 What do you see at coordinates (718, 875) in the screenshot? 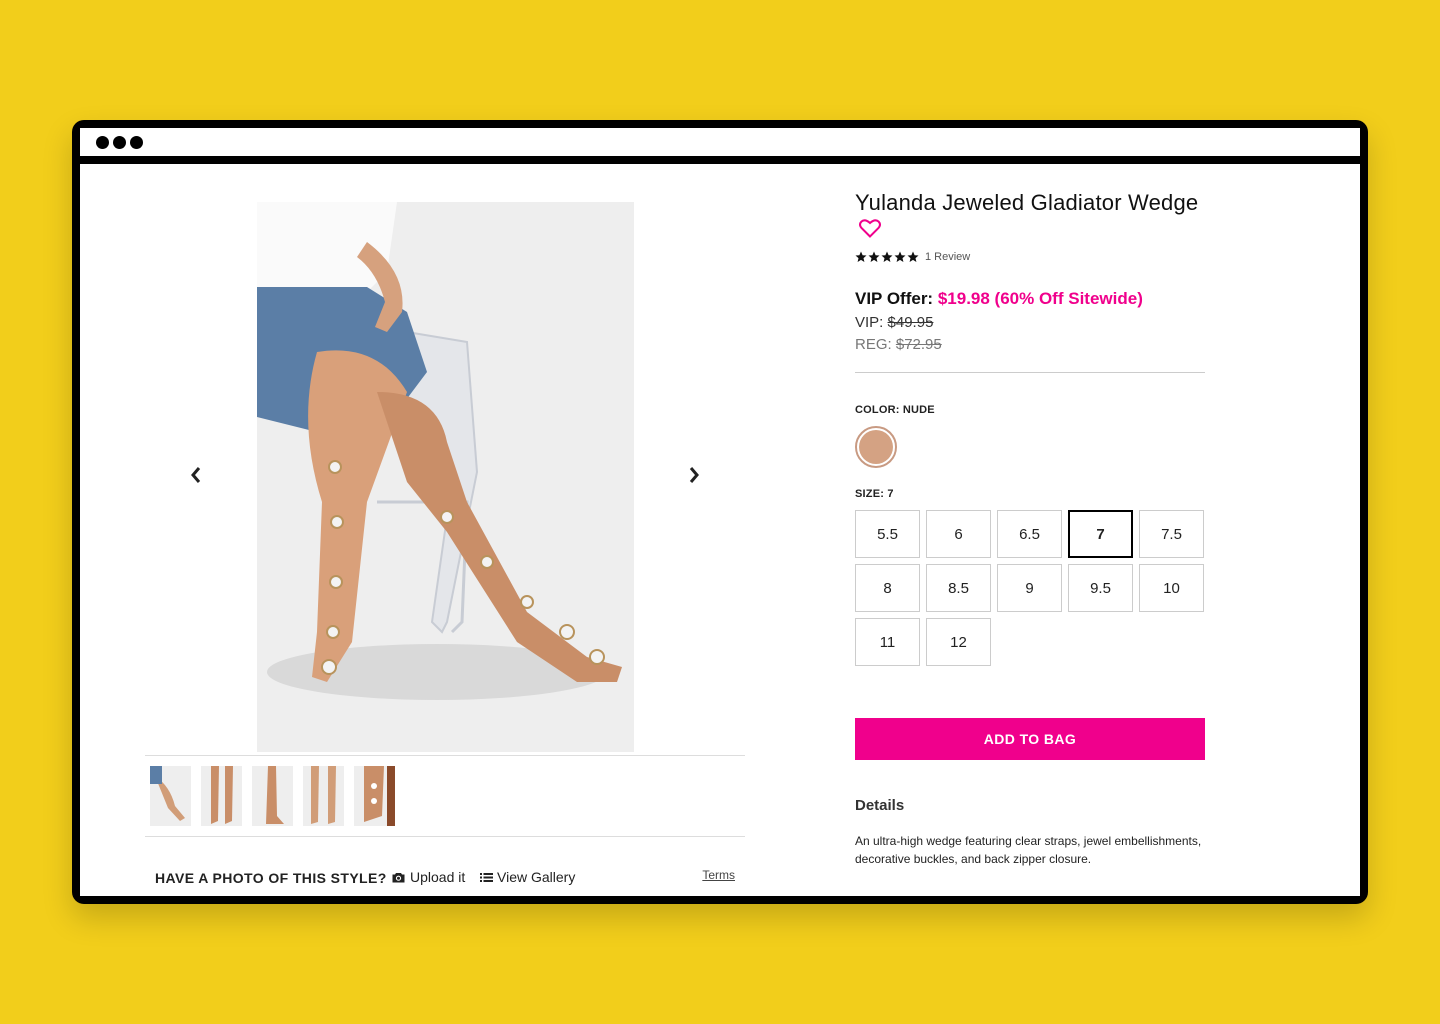
I see `terms-link: Terms` at bounding box center [718, 875].